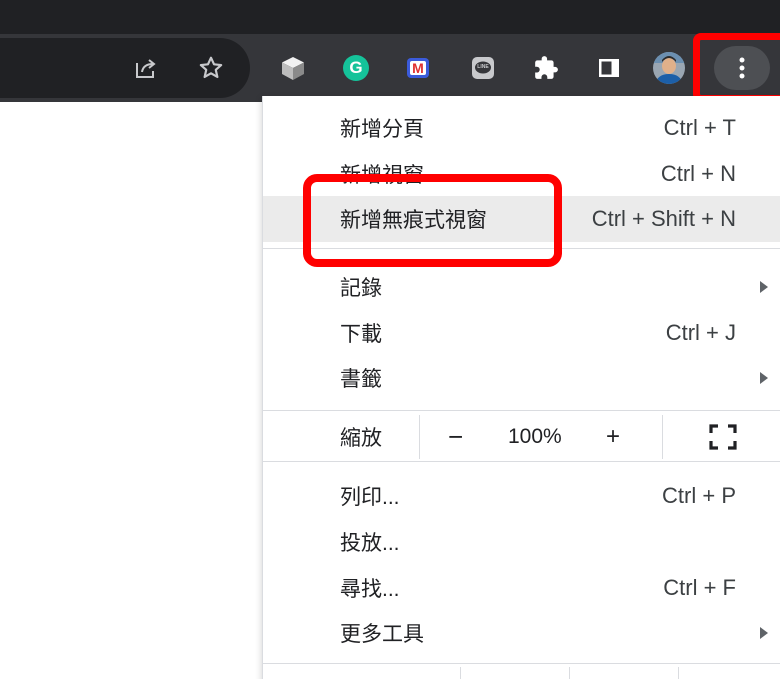 The image size is (780, 679). I want to click on bookmark-star-icon, so click(211, 68).